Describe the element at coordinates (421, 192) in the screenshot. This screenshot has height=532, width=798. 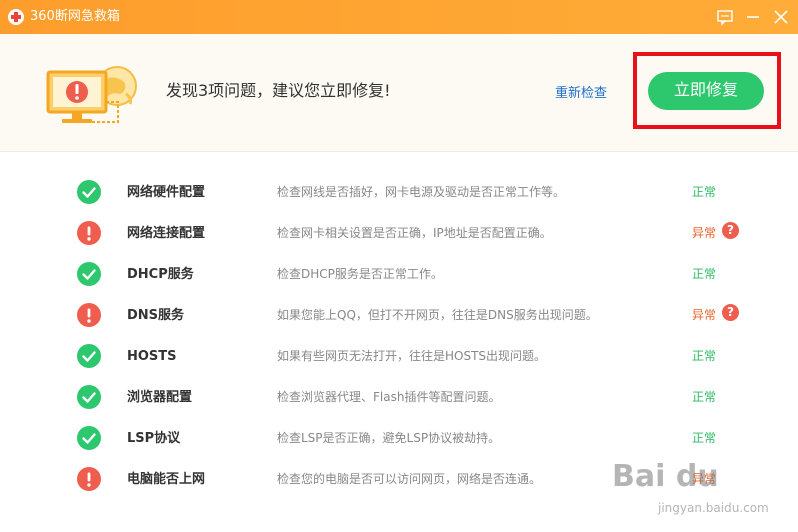
I see `check-item-description: 检查网线是否插好，网卡电源及驱动是否正常工作等。` at that location.